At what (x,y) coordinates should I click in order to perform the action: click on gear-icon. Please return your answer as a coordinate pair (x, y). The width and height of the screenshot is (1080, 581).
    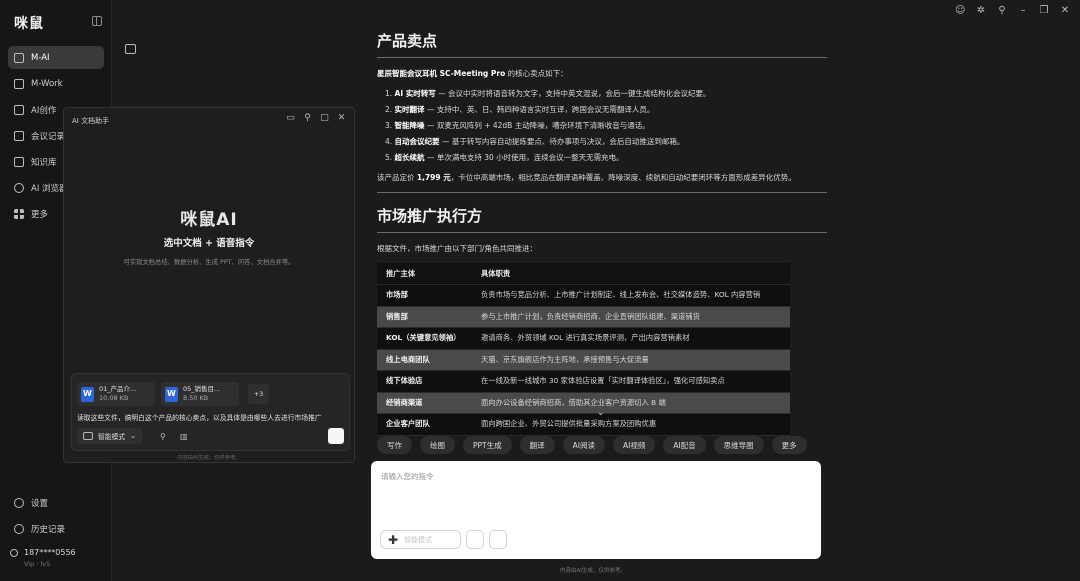
    Looking at the image, I should click on (19, 502).